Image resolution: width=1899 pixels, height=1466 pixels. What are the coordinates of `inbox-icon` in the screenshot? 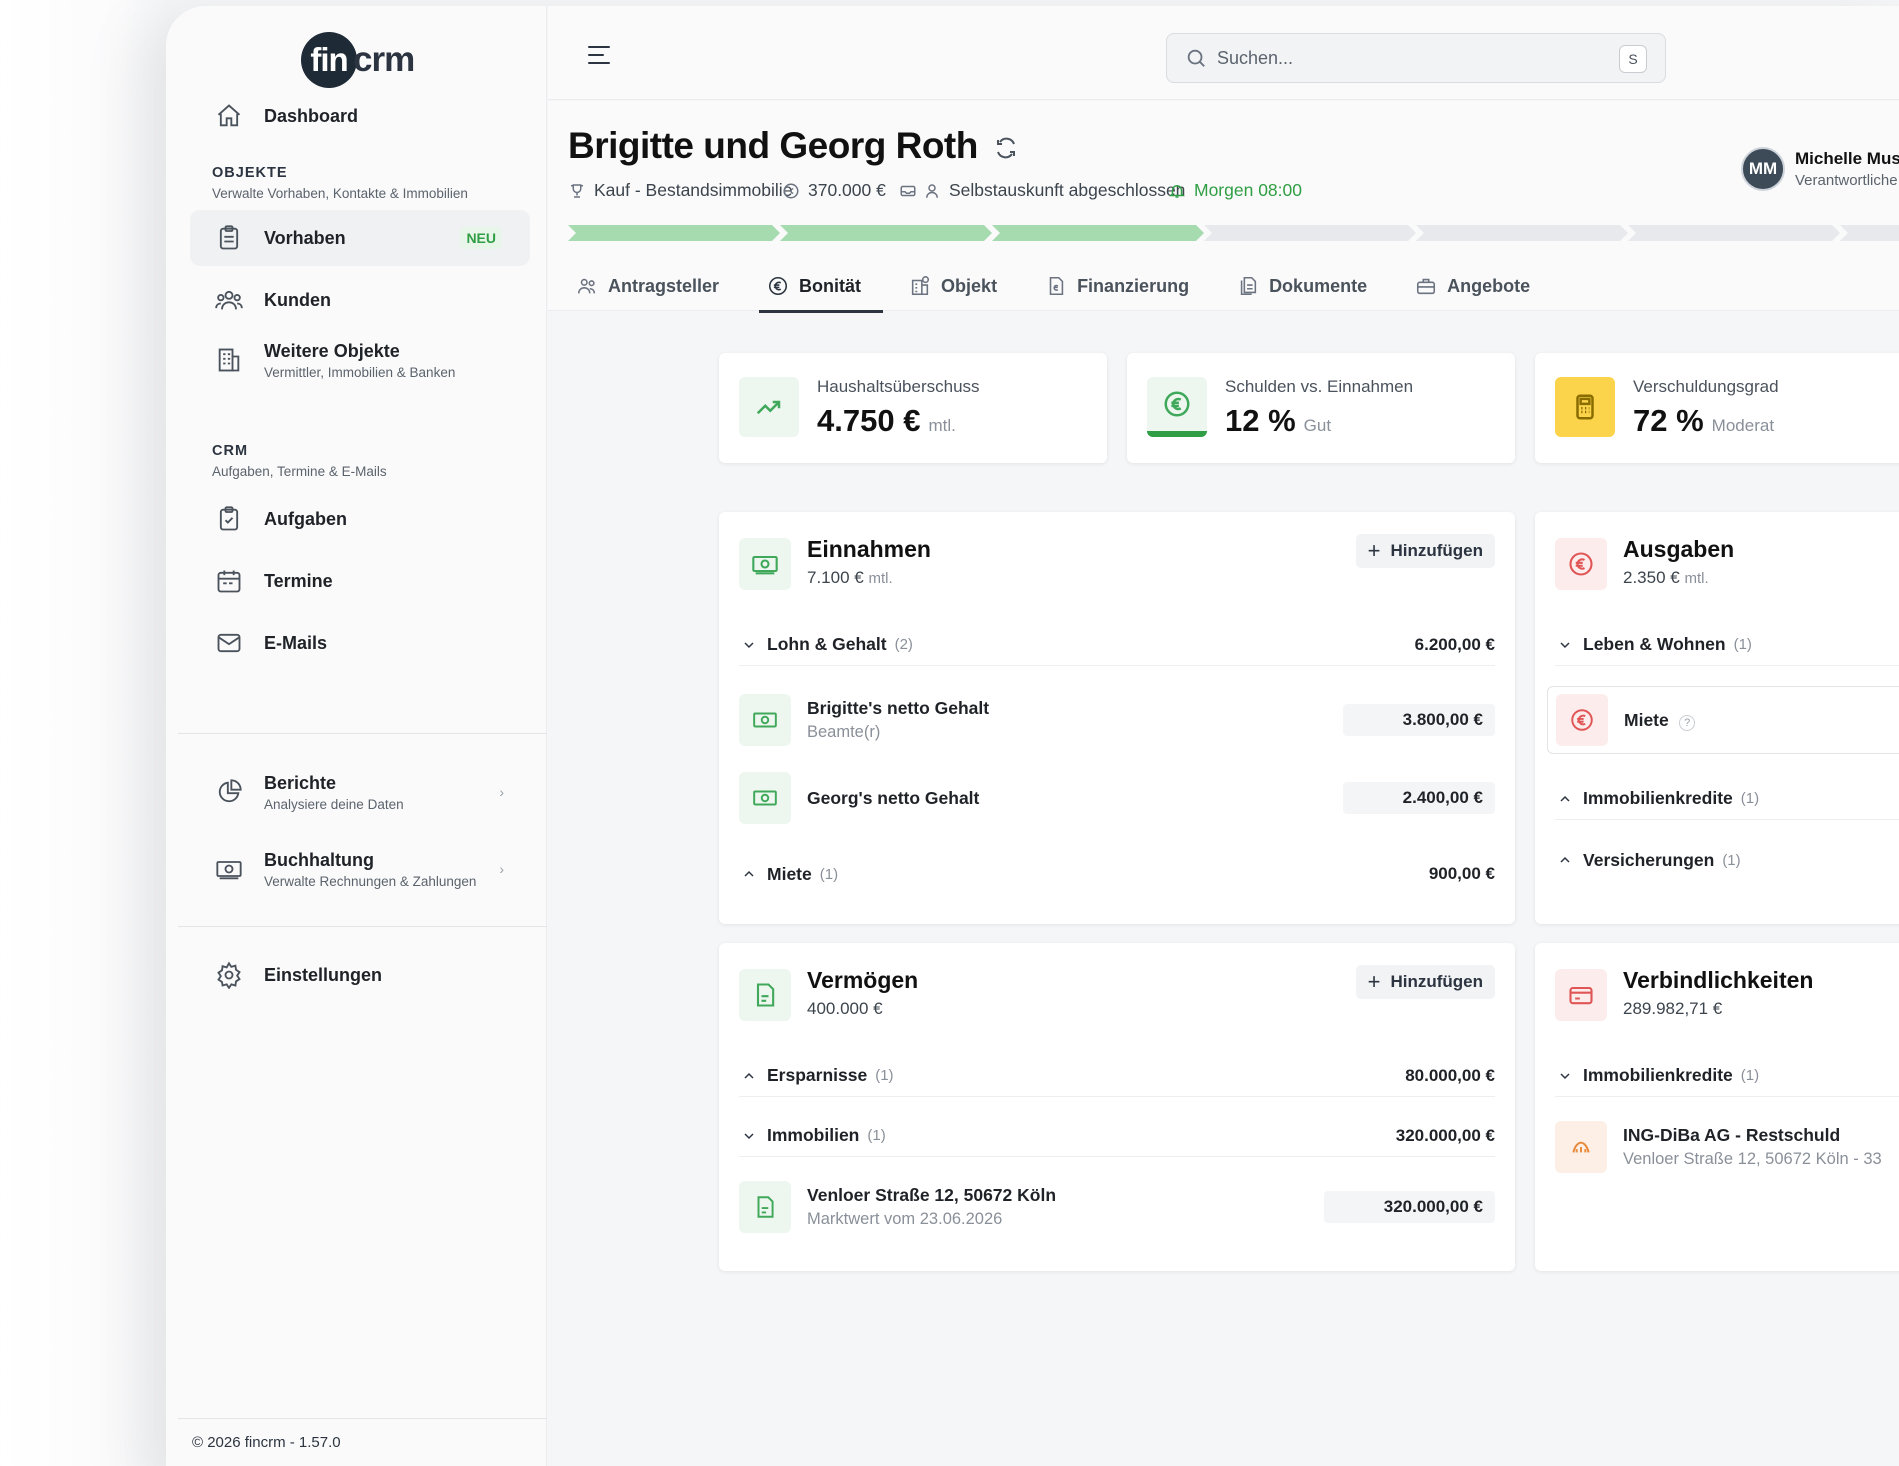 It's located at (908, 190).